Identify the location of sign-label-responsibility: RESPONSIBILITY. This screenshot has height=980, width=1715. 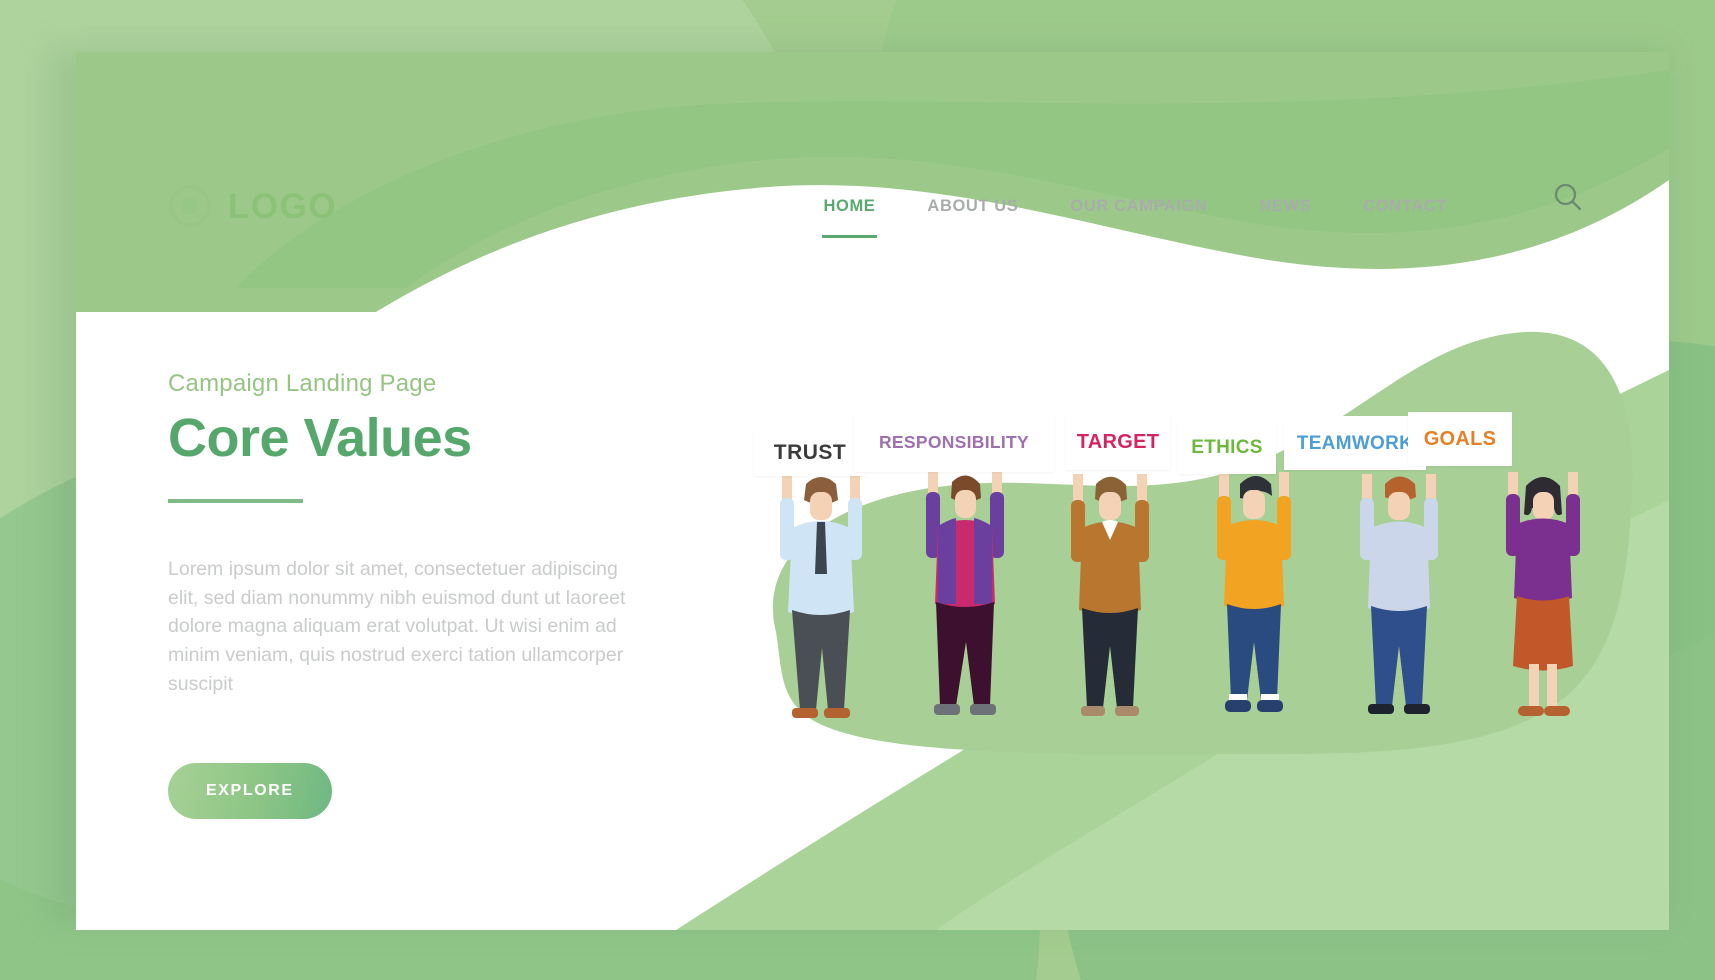
(954, 442).